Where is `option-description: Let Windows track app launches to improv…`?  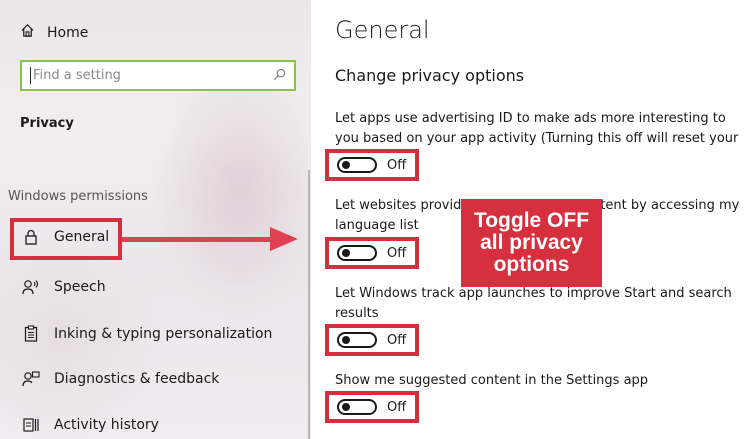 option-description: Let Windows track app launches to improv… is located at coordinates (533, 303).